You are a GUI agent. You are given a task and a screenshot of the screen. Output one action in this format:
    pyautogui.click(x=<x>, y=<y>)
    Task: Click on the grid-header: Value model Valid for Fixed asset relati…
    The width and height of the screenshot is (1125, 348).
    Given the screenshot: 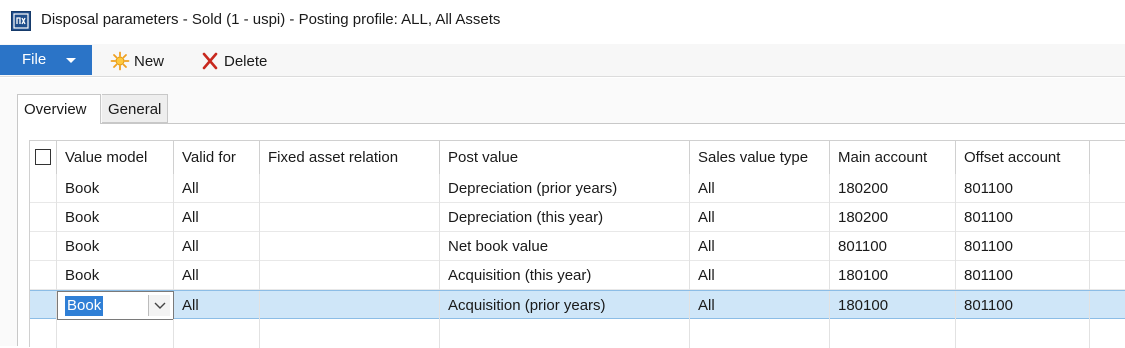 What is the action you would take?
    pyautogui.click(x=577, y=157)
    